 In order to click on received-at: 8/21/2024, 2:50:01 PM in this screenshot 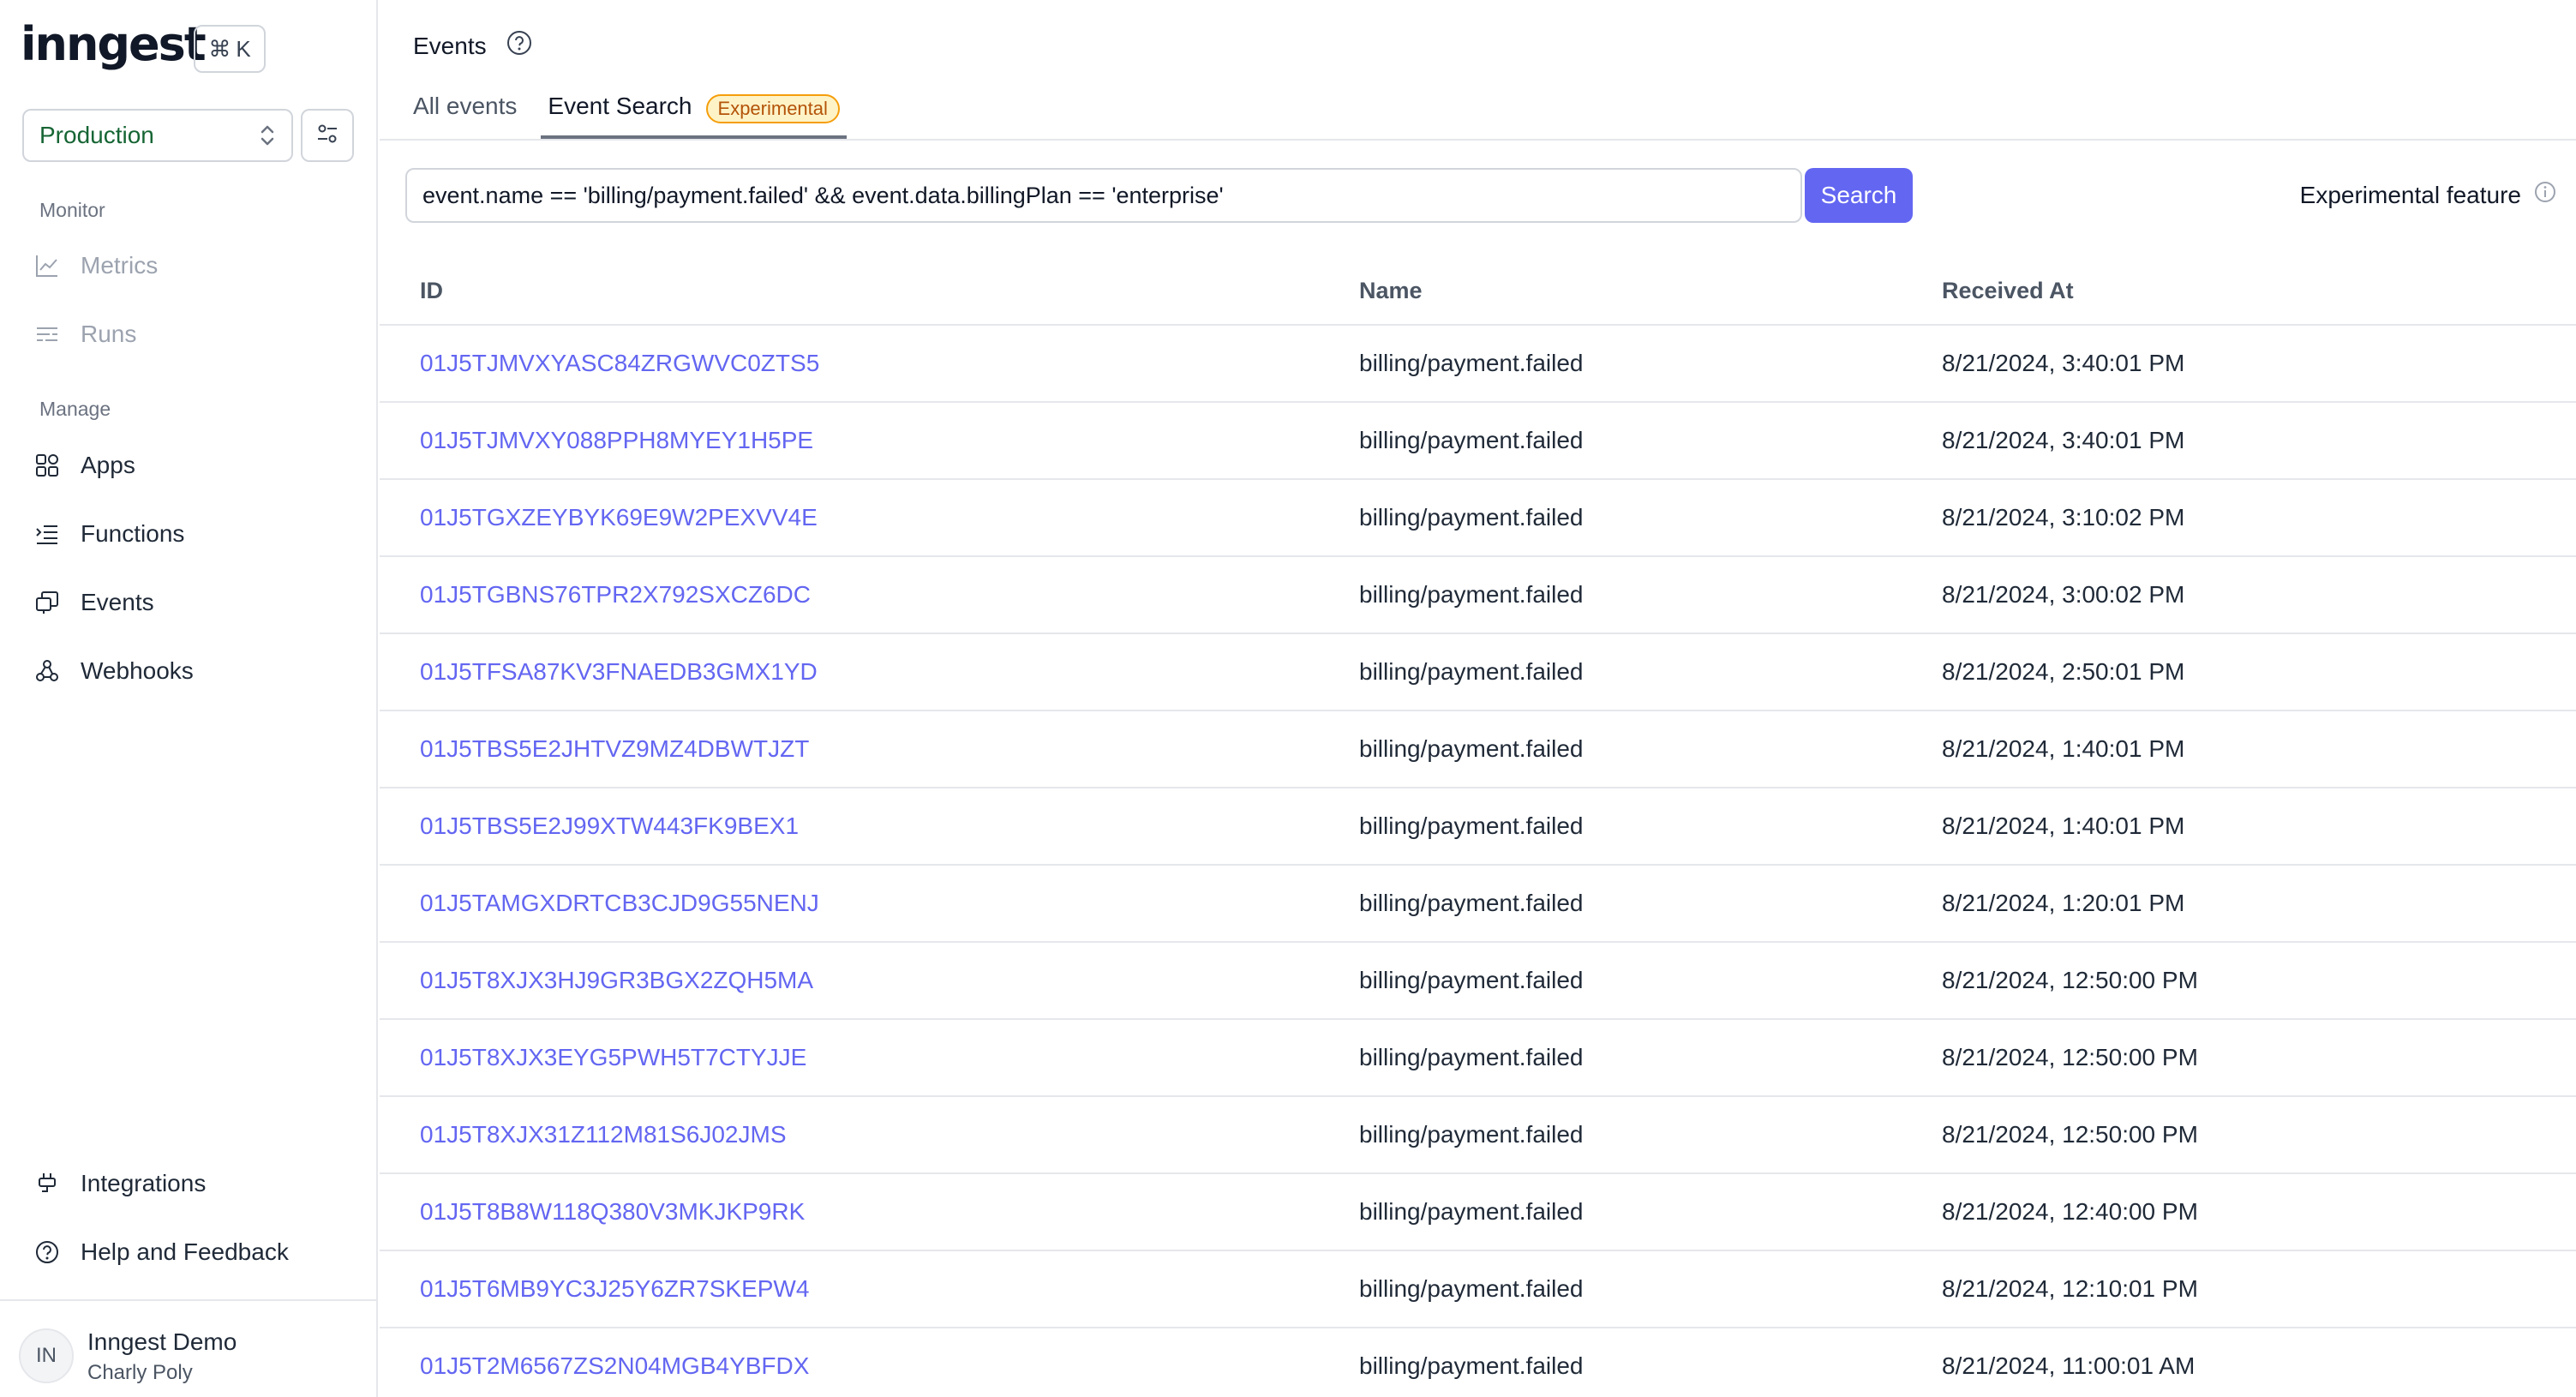, I will do `click(2063, 671)`.